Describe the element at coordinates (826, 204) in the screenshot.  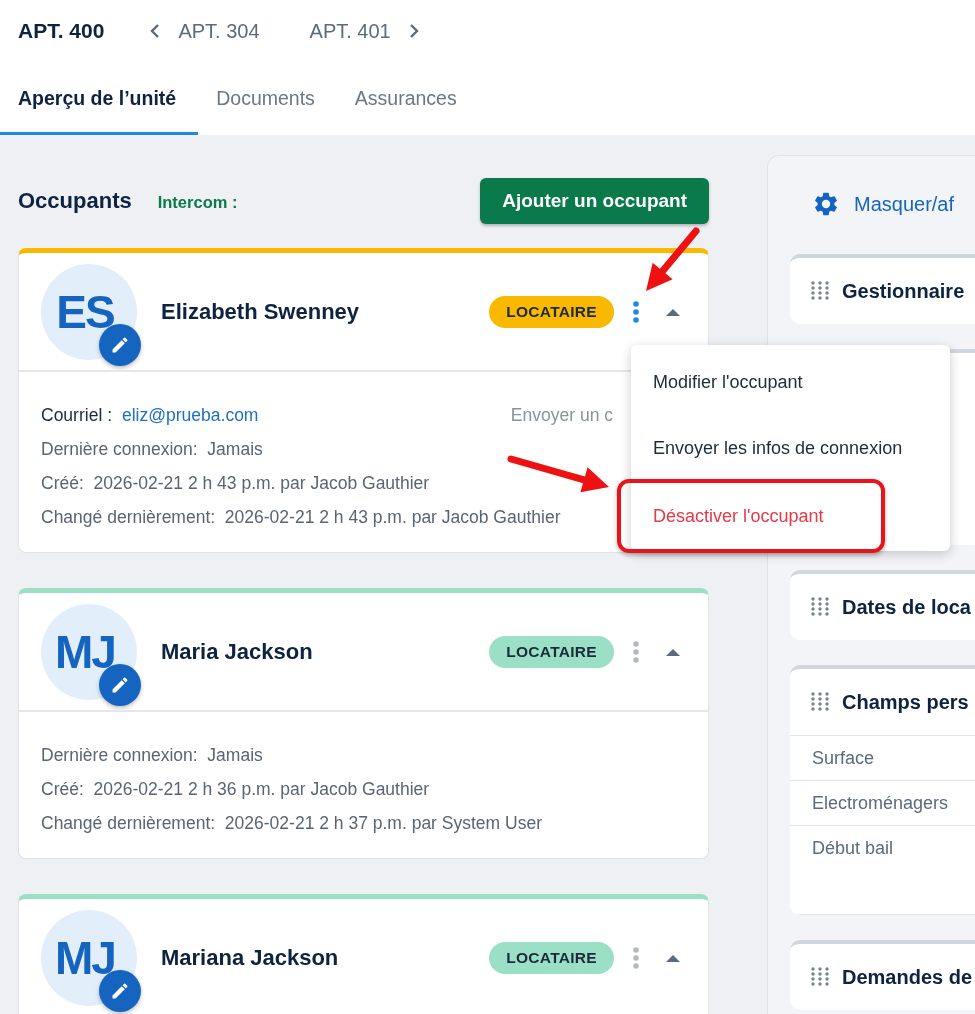
I see `gear-icon` at that location.